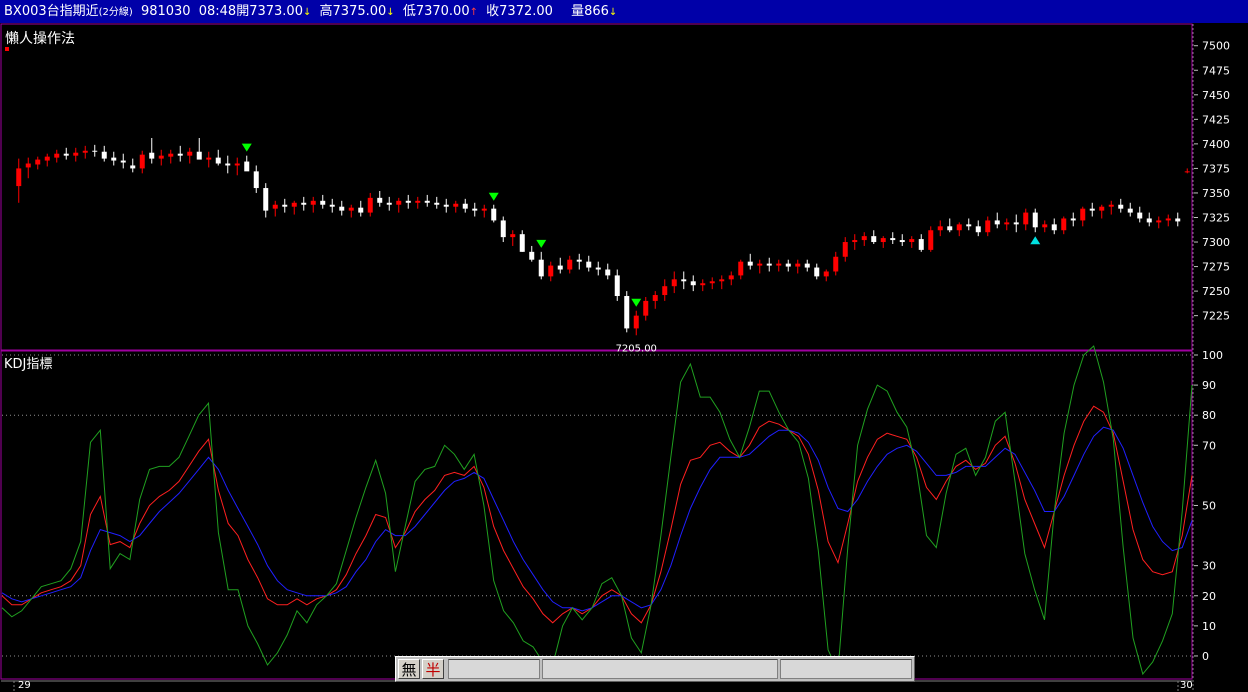  I want to click on half-button: 半, so click(433, 669).